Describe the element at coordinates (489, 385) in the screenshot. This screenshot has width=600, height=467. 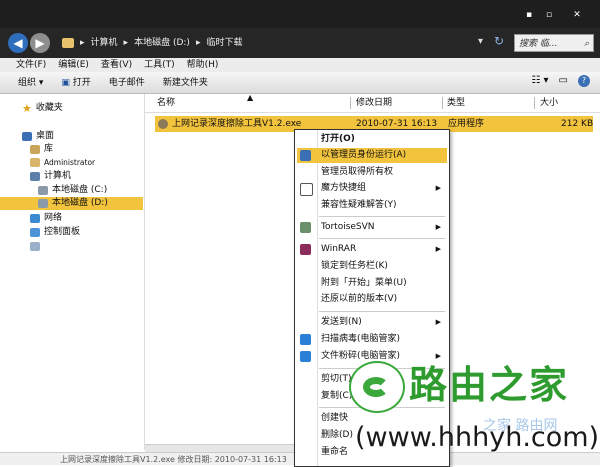
I see `watermark-brand: 路由之家` at that location.